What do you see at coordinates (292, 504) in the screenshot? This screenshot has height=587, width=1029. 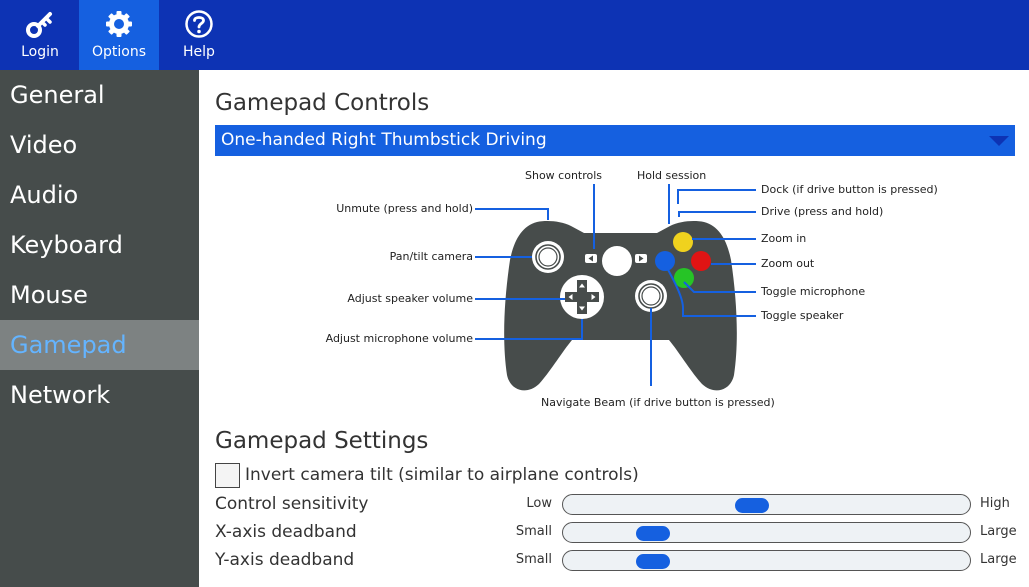 I see `control-sensitivity-label: Control sensitivity` at bounding box center [292, 504].